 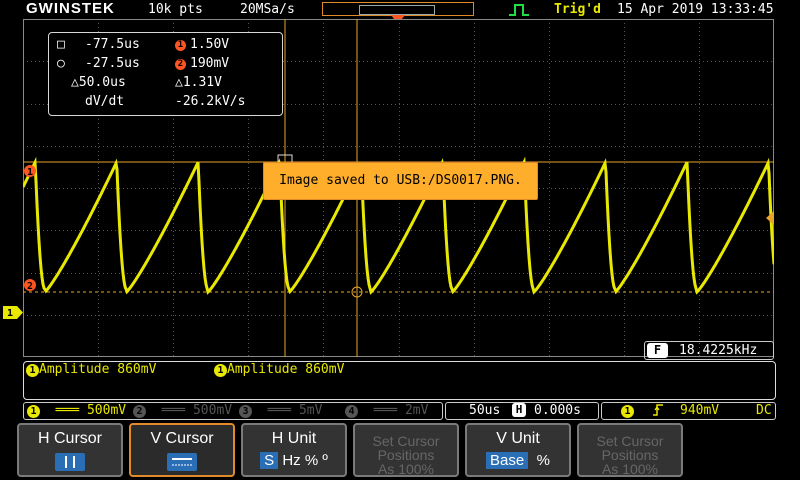 I want to click on h-unit-option-percent: %, so click(x=311, y=460).